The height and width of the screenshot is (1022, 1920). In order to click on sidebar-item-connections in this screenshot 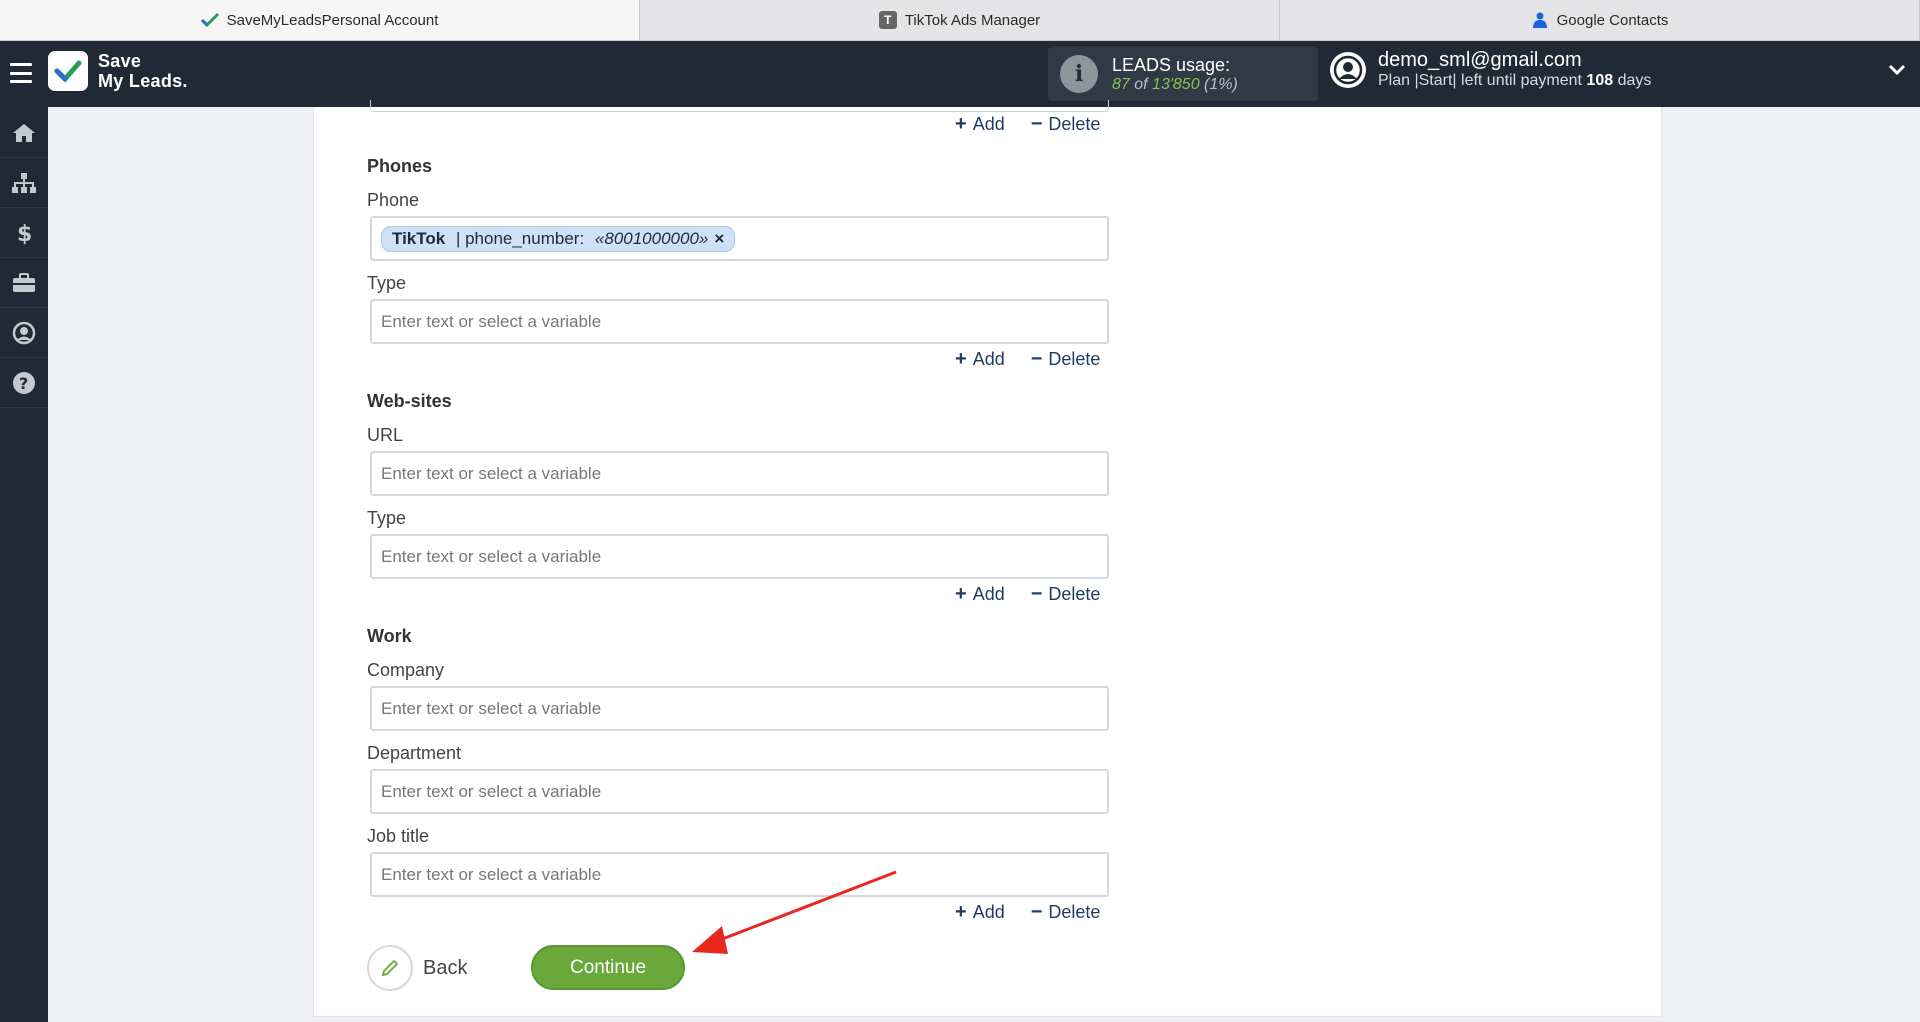, I will do `click(24, 183)`.